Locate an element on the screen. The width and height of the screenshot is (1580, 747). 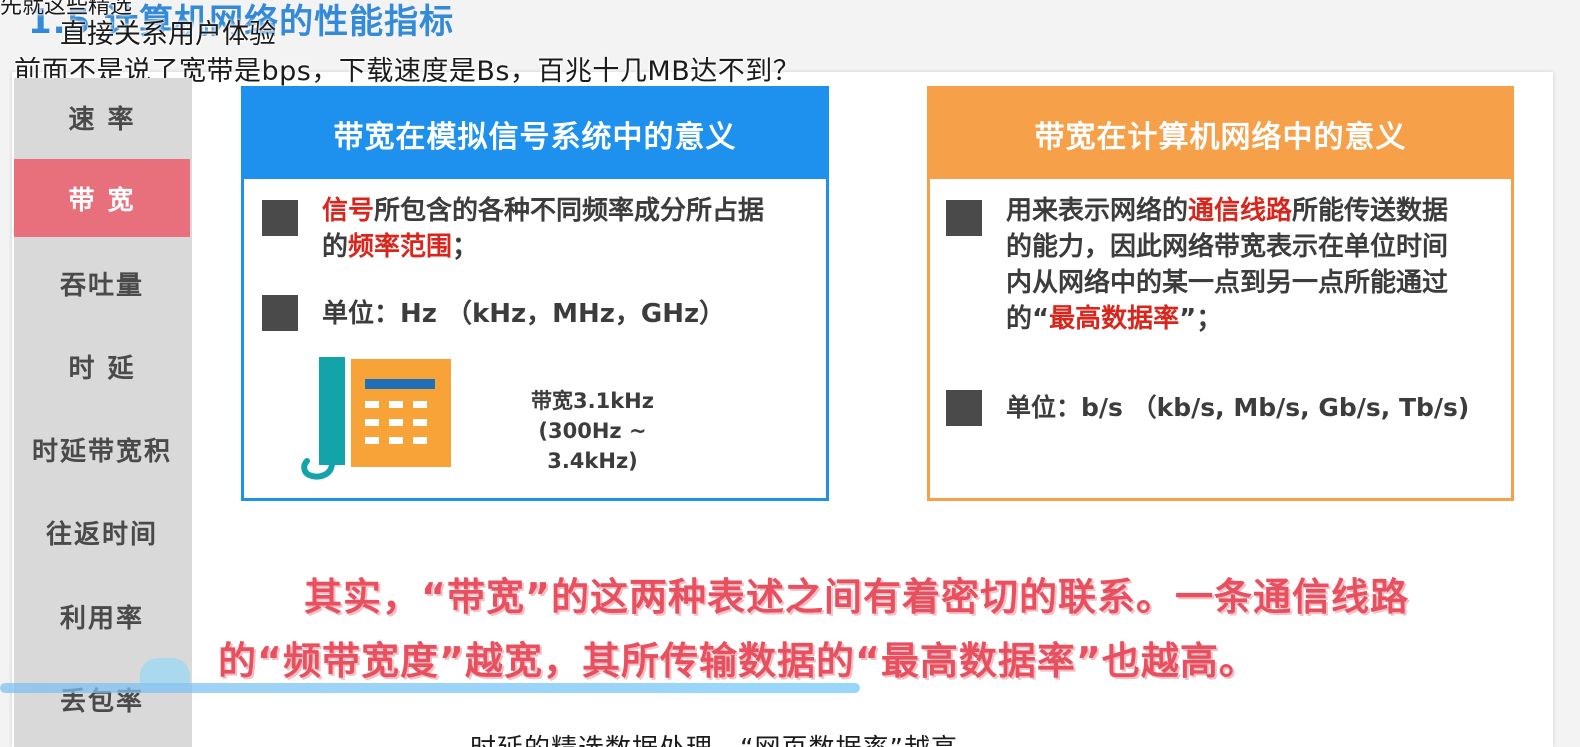
conclusion-line-1: 其实，“带宽”的这两种表述之间有着密切的联系。一条通信线路 is located at coordinates (856, 597).